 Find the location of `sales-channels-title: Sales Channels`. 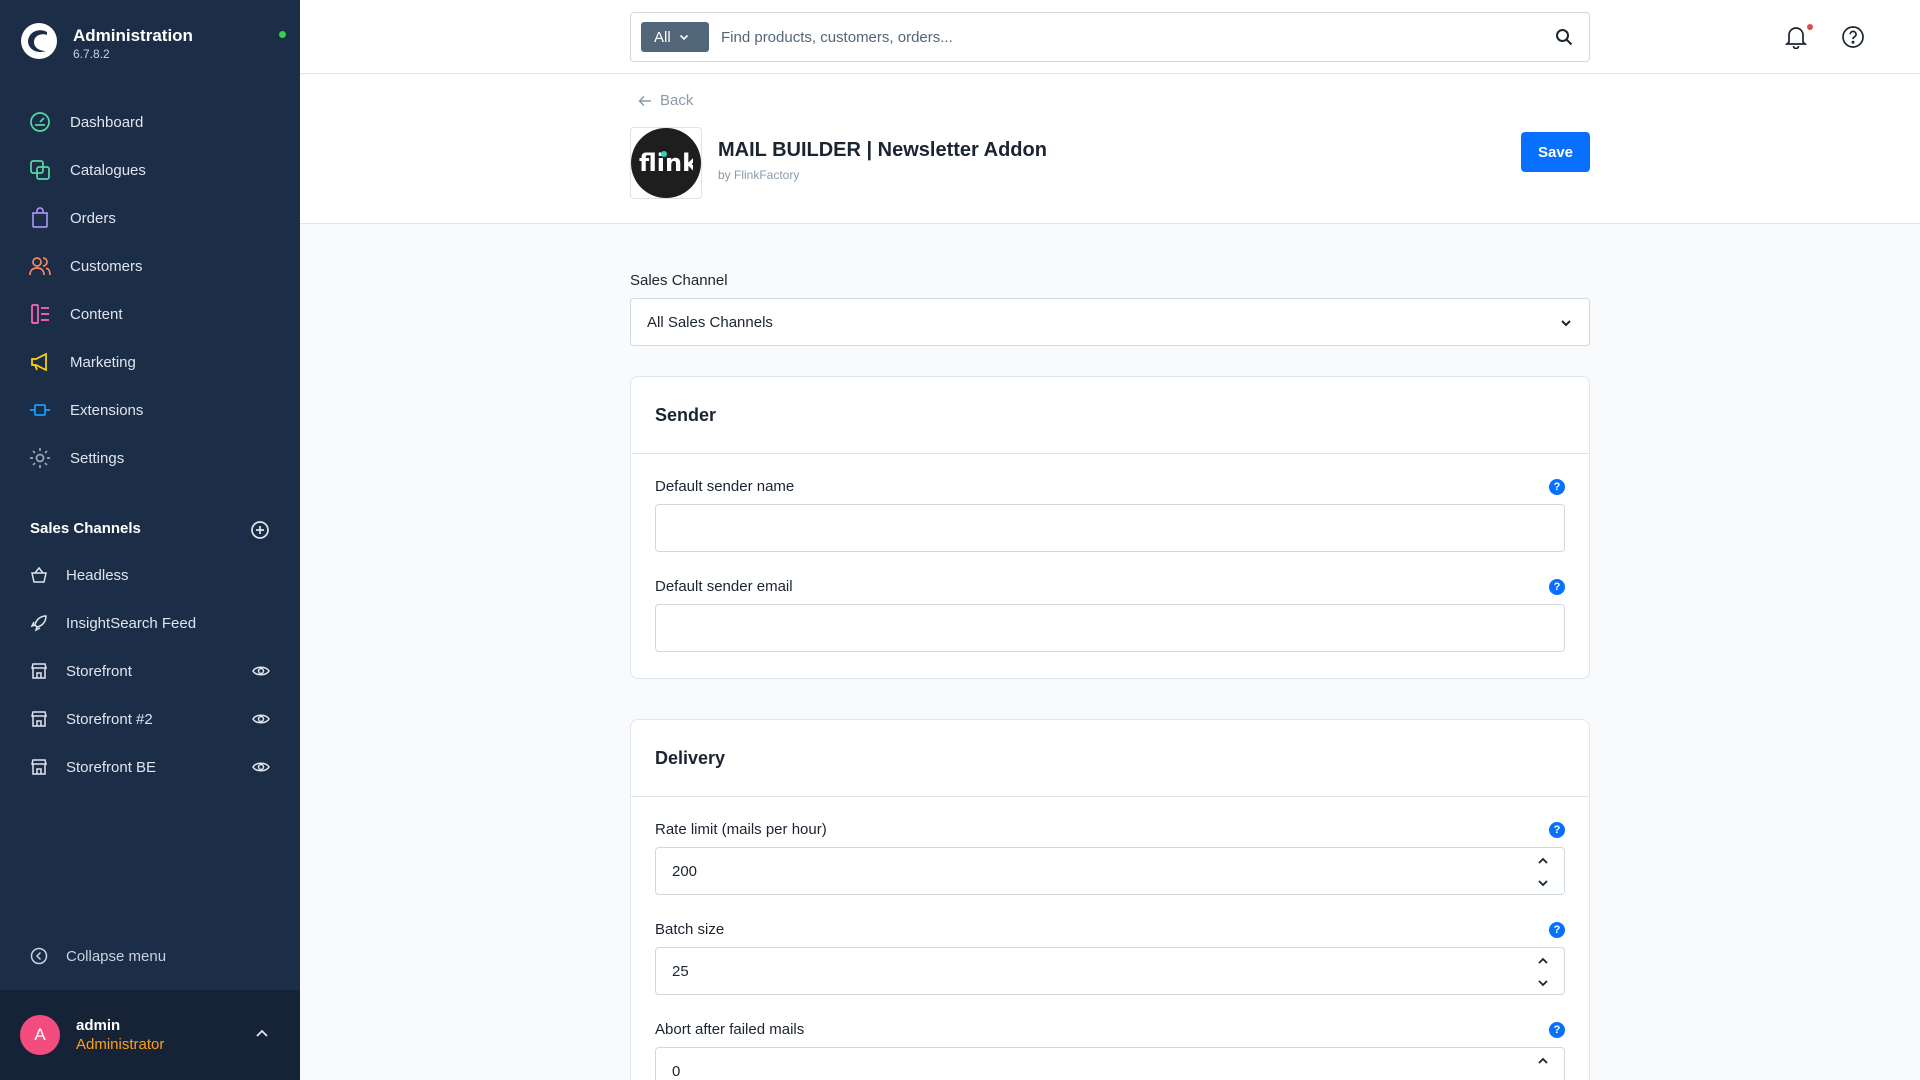

sales-channels-title: Sales Channels is located at coordinates (85, 528).